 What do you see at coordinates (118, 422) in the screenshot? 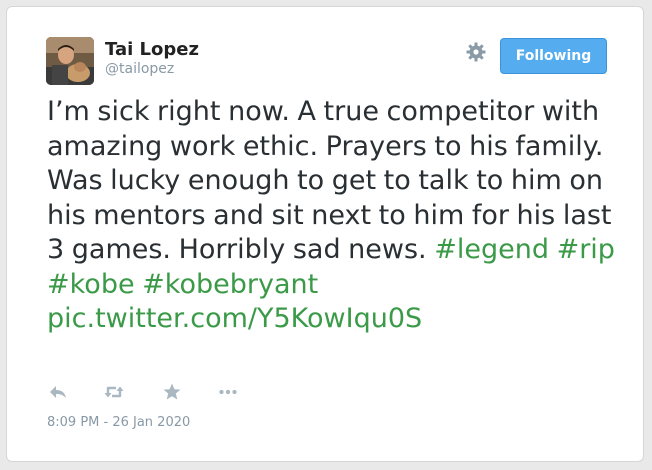
I see `tweet-timestamp: 8:09 PM - 26 Jan 2020` at bounding box center [118, 422].